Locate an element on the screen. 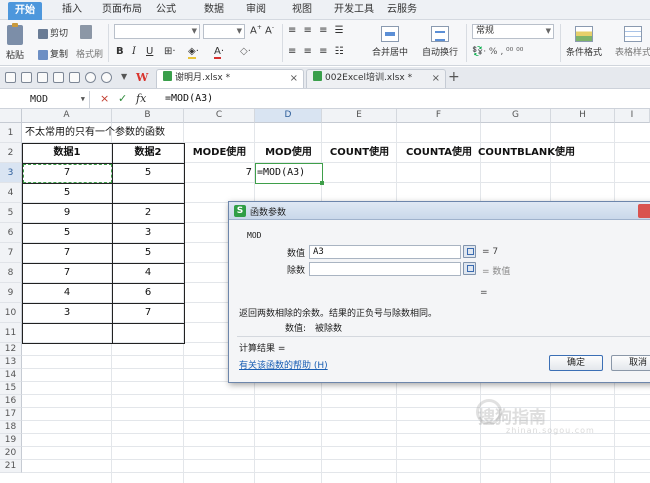 Image resolution: width=650 pixels, height=483 pixels. tab-cloud: 云服务 is located at coordinates (402, 11).